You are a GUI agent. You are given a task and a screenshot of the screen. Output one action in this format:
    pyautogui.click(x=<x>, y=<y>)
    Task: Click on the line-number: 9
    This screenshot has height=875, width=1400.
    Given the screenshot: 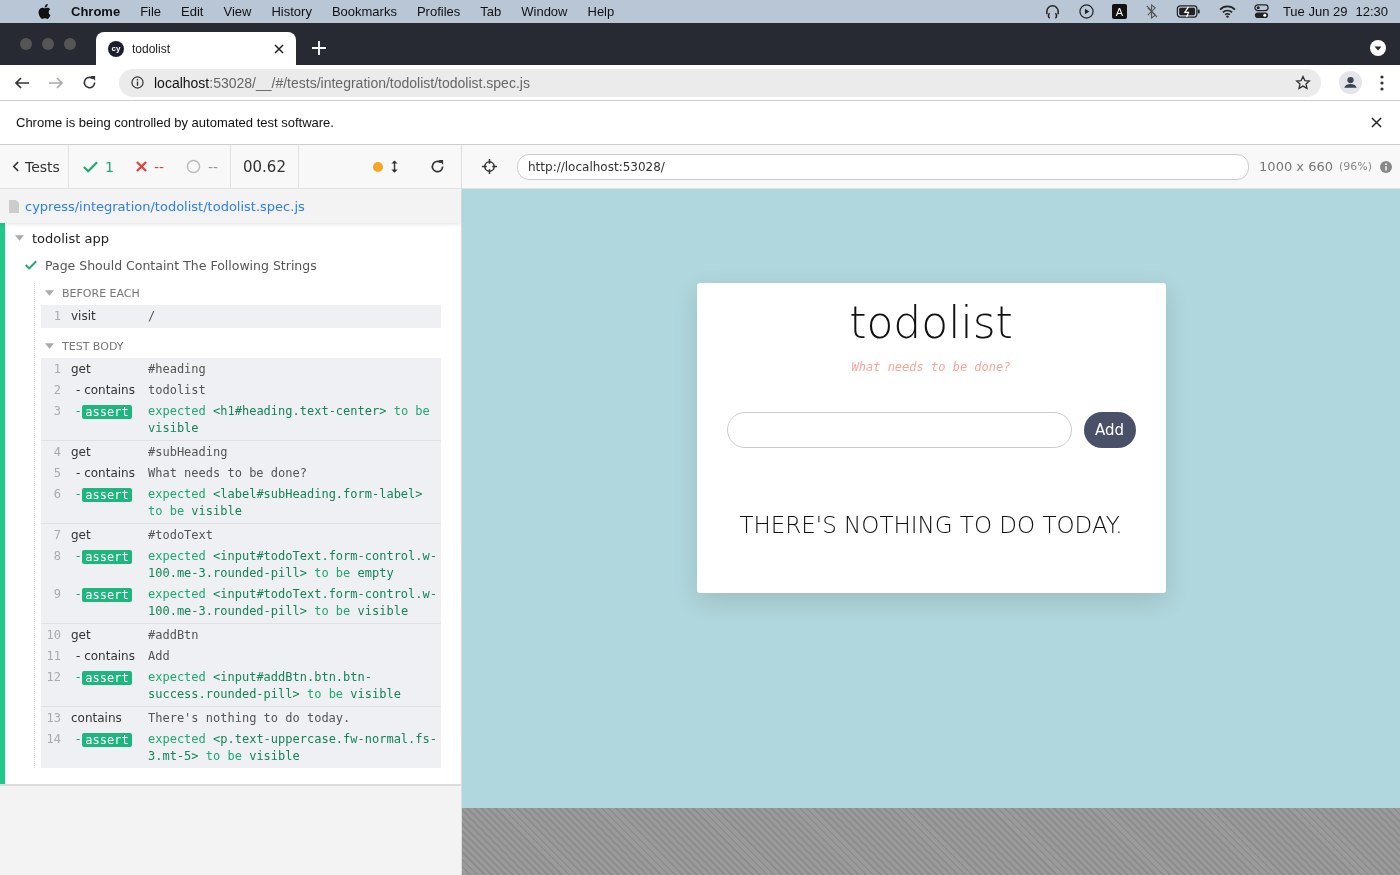 What is the action you would take?
    pyautogui.click(x=57, y=594)
    